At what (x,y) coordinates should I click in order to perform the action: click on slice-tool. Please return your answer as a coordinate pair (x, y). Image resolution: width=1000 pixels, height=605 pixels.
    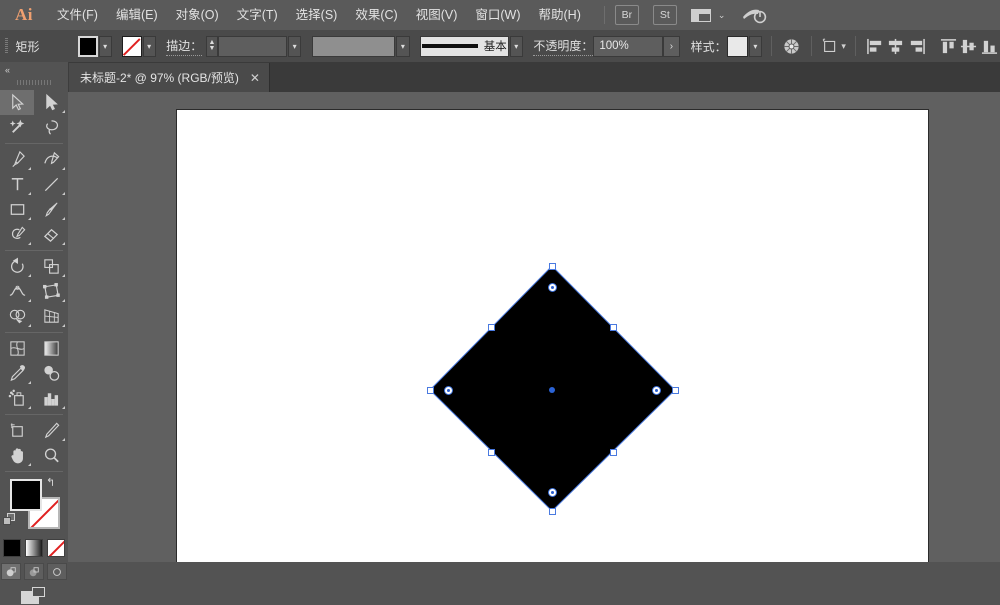
    Looking at the image, I should click on (51, 430).